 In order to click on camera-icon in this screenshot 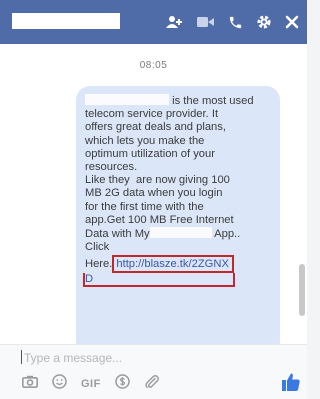, I will do `click(30, 384)`.